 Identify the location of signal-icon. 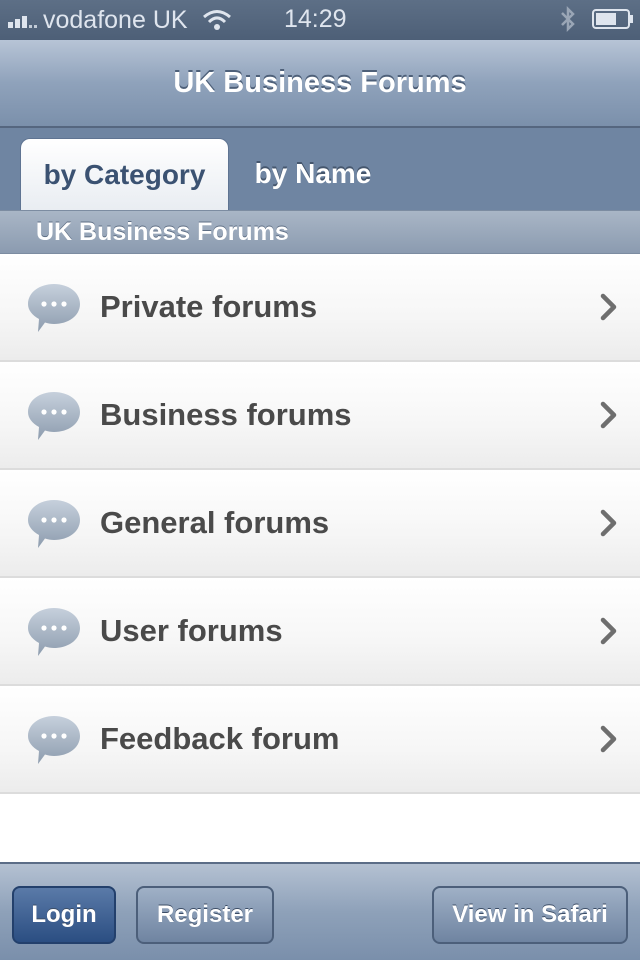
(23, 20).